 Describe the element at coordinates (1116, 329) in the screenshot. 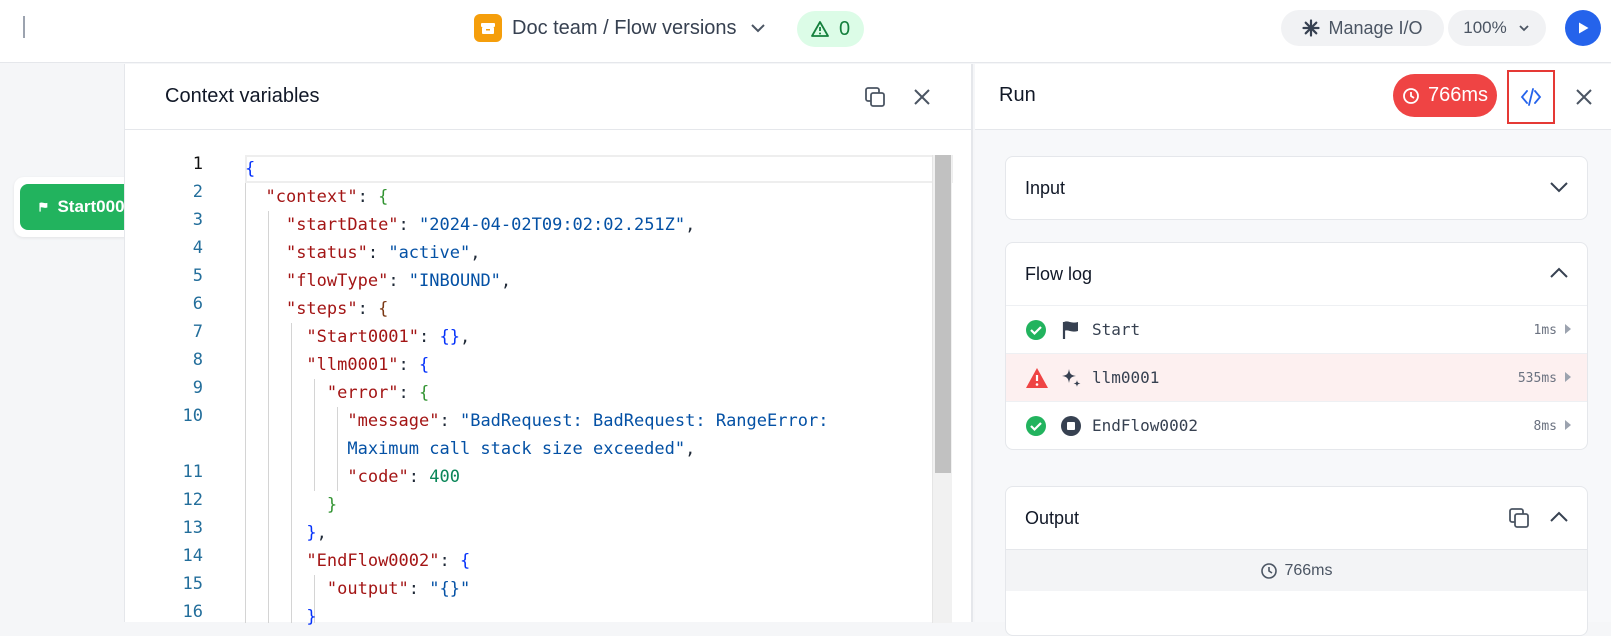

I see `log-step-name: Start` at that location.